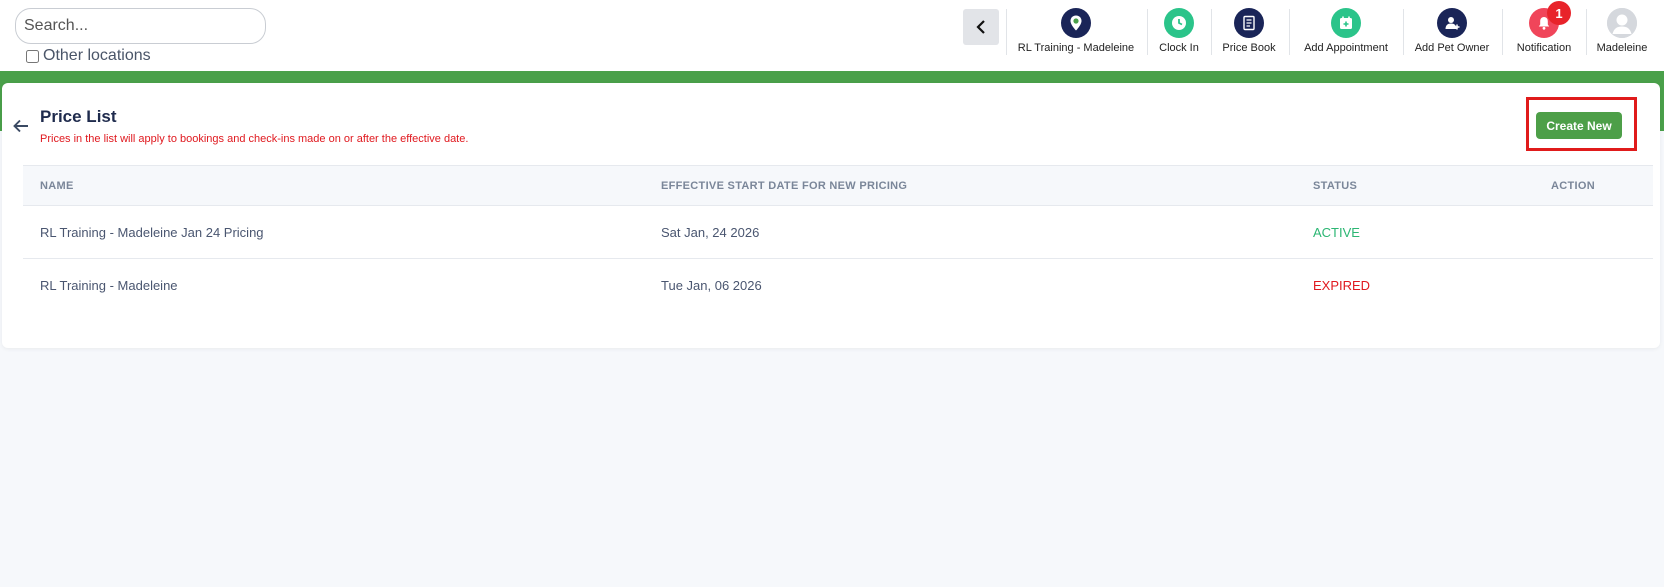 The width and height of the screenshot is (1664, 587). I want to click on nav-user-profile: Madeleine, so click(1622, 32).